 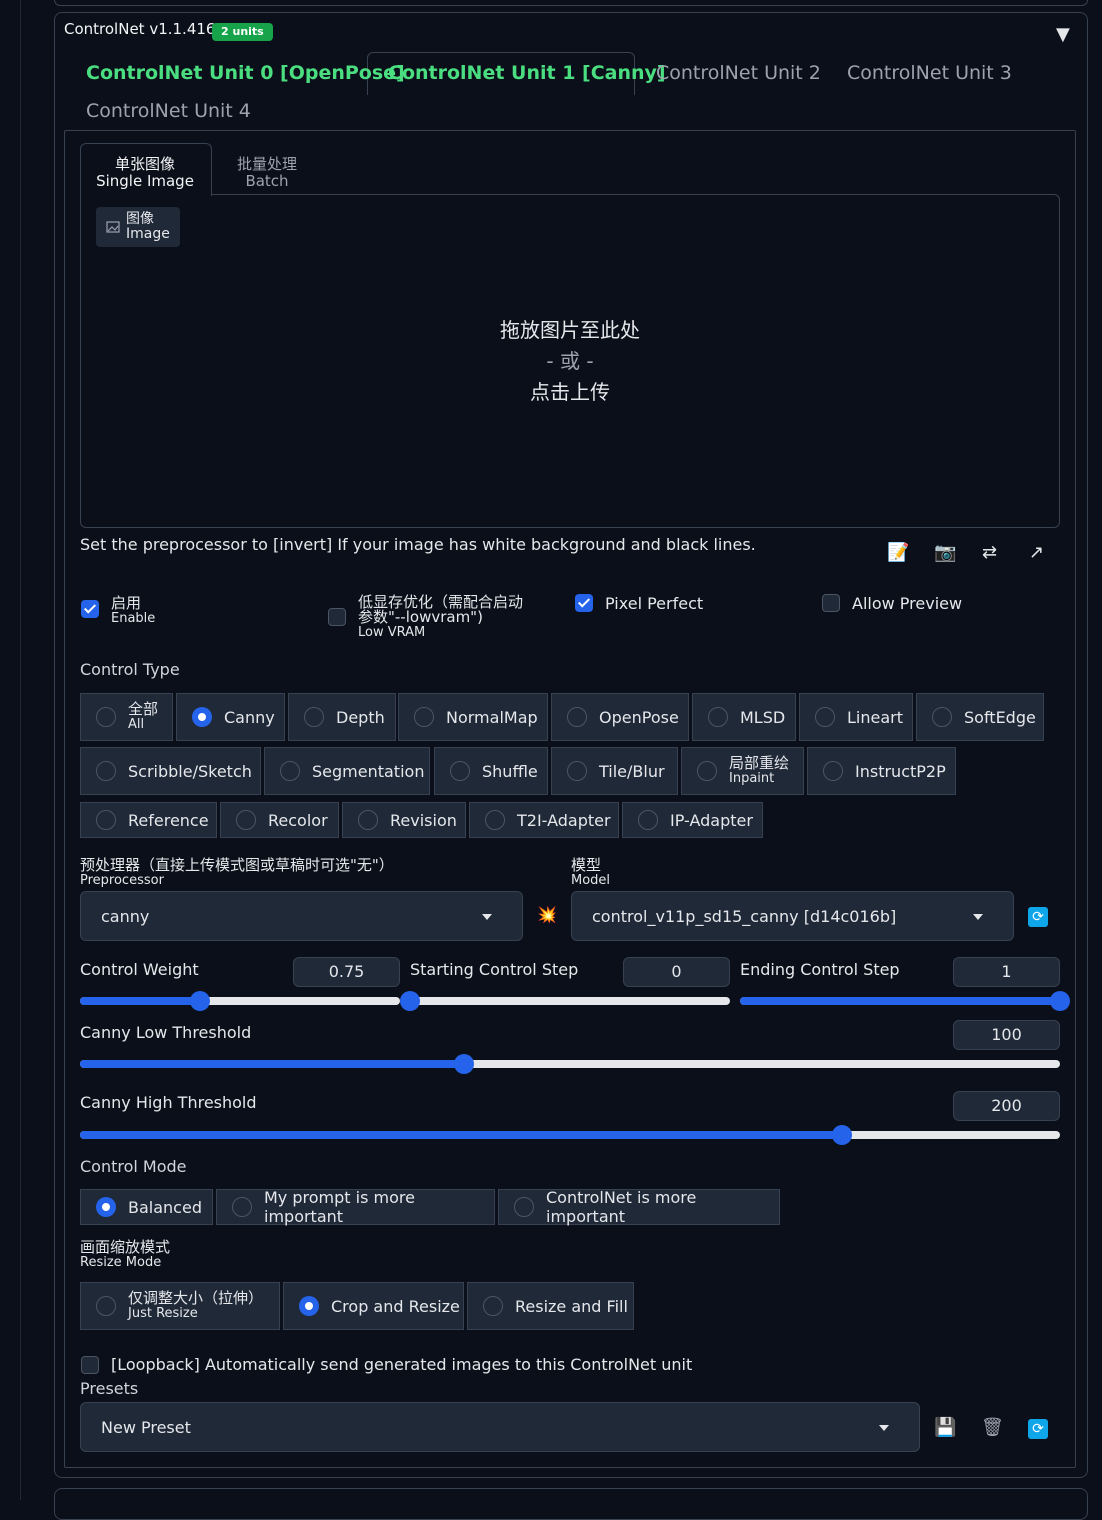 I want to click on control-type-tile: Tile/Blur, so click(x=614, y=771).